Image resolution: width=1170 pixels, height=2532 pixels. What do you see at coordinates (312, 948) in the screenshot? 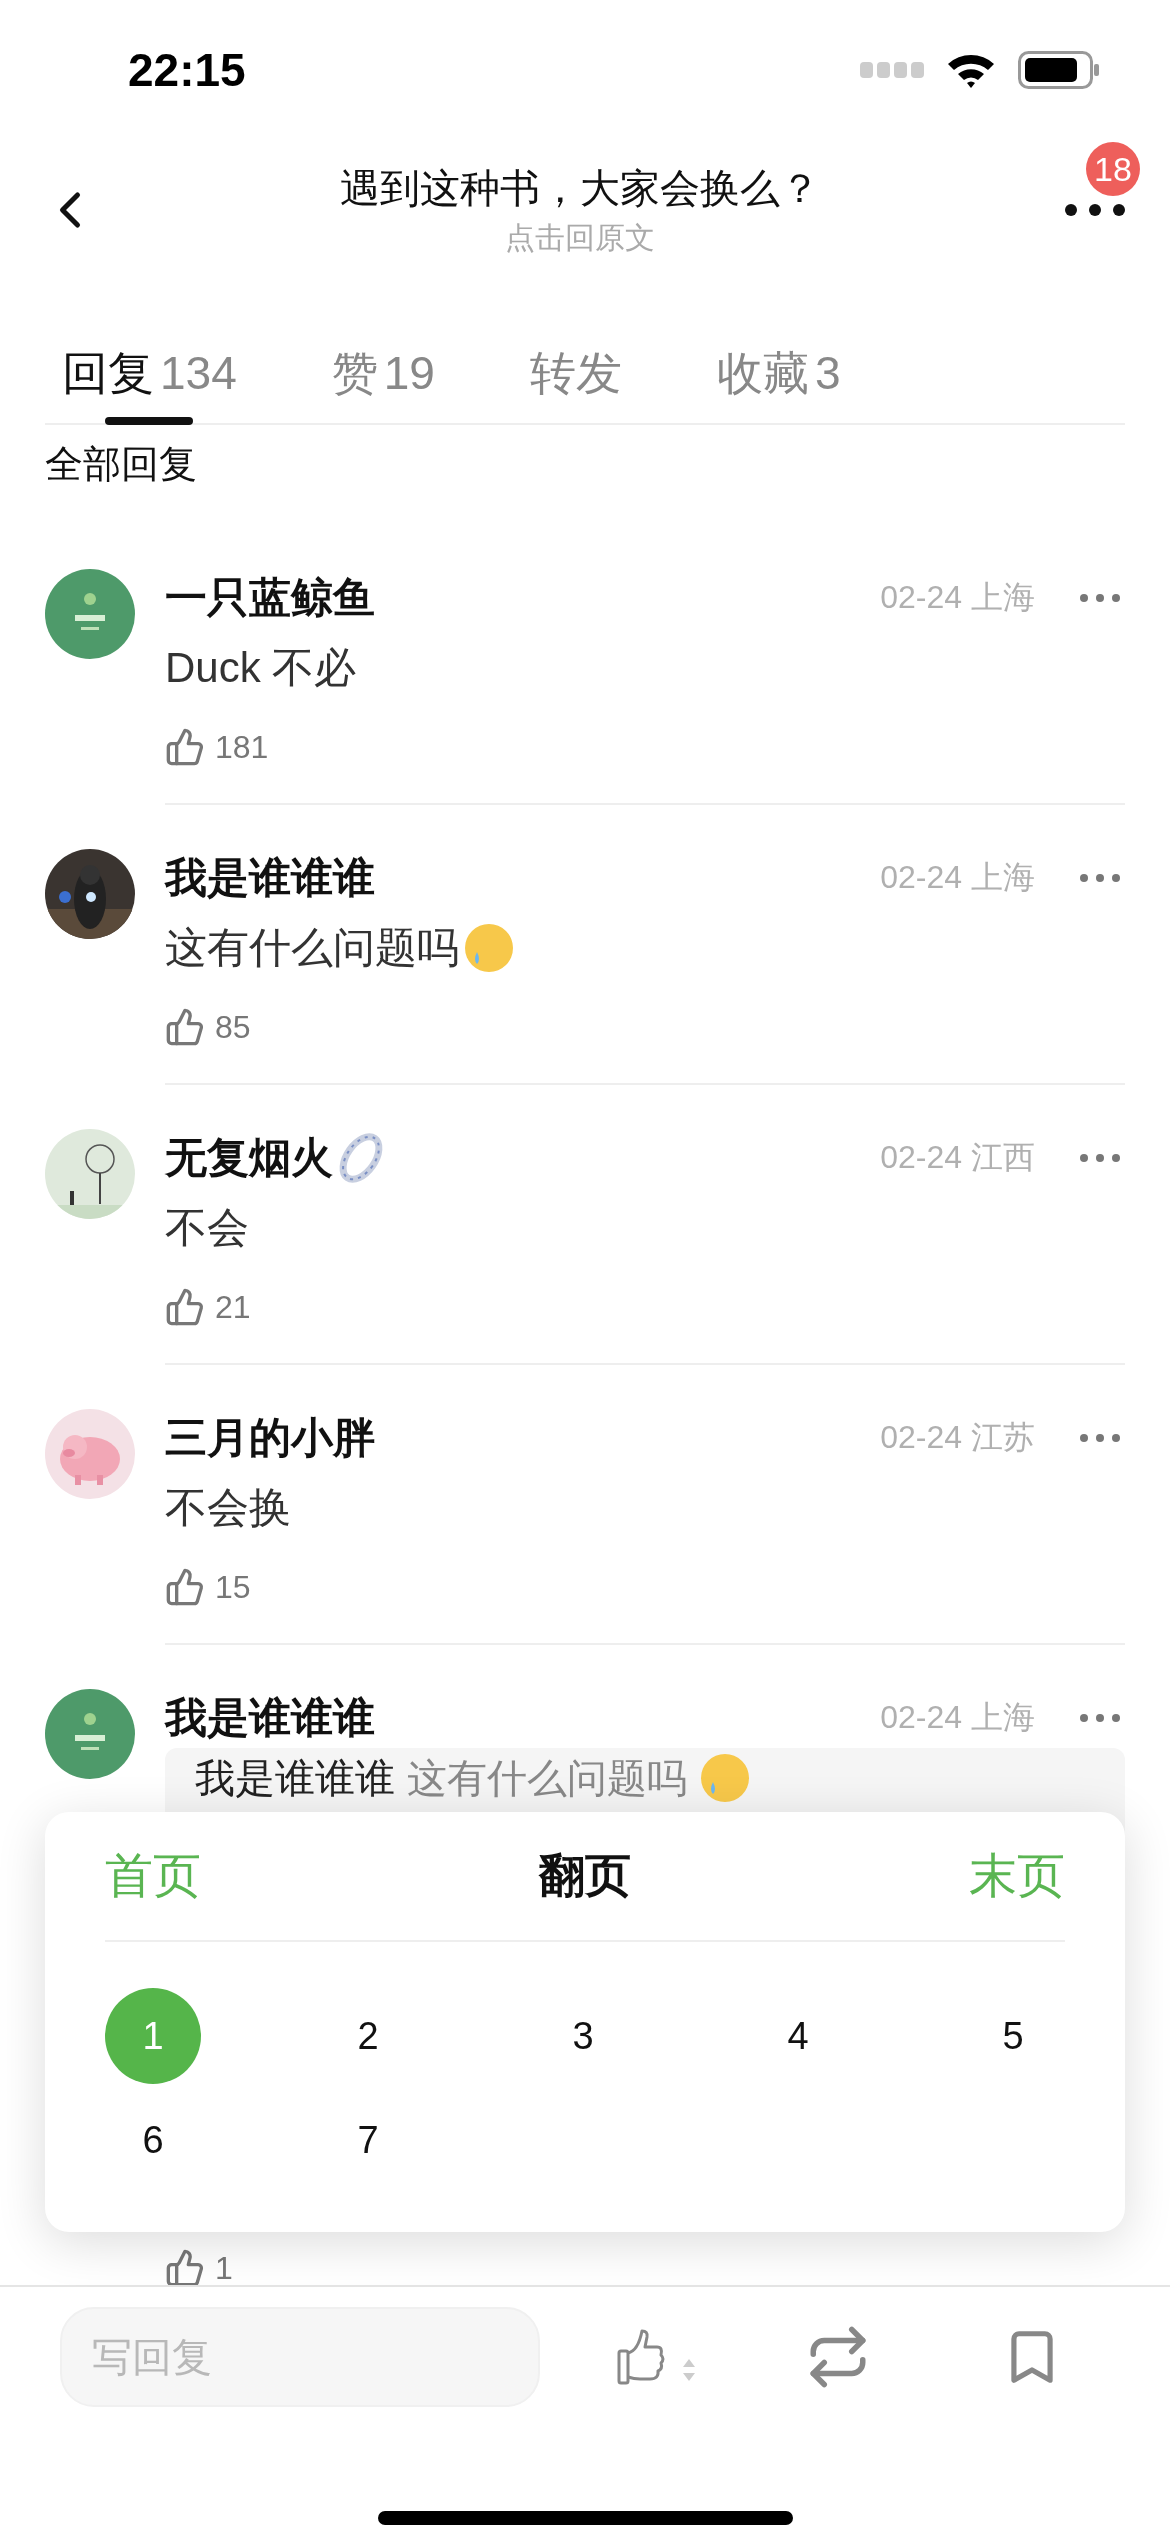
I see `comment-text: 这有什么问题吗` at bounding box center [312, 948].